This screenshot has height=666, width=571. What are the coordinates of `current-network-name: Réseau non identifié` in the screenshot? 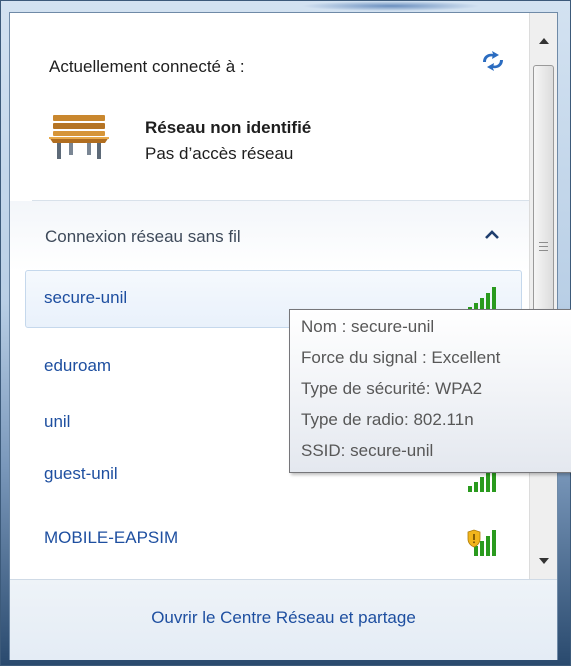 It's located at (228, 127).